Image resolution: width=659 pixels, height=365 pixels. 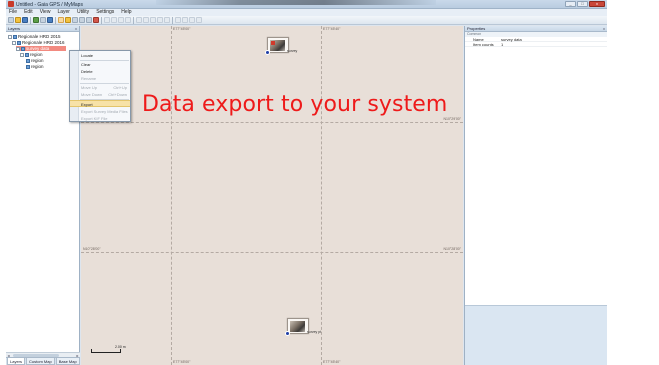 What do you see at coordinates (38, 48) in the screenshot?
I see `layer-label: survey data` at bounding box center [38, 48].